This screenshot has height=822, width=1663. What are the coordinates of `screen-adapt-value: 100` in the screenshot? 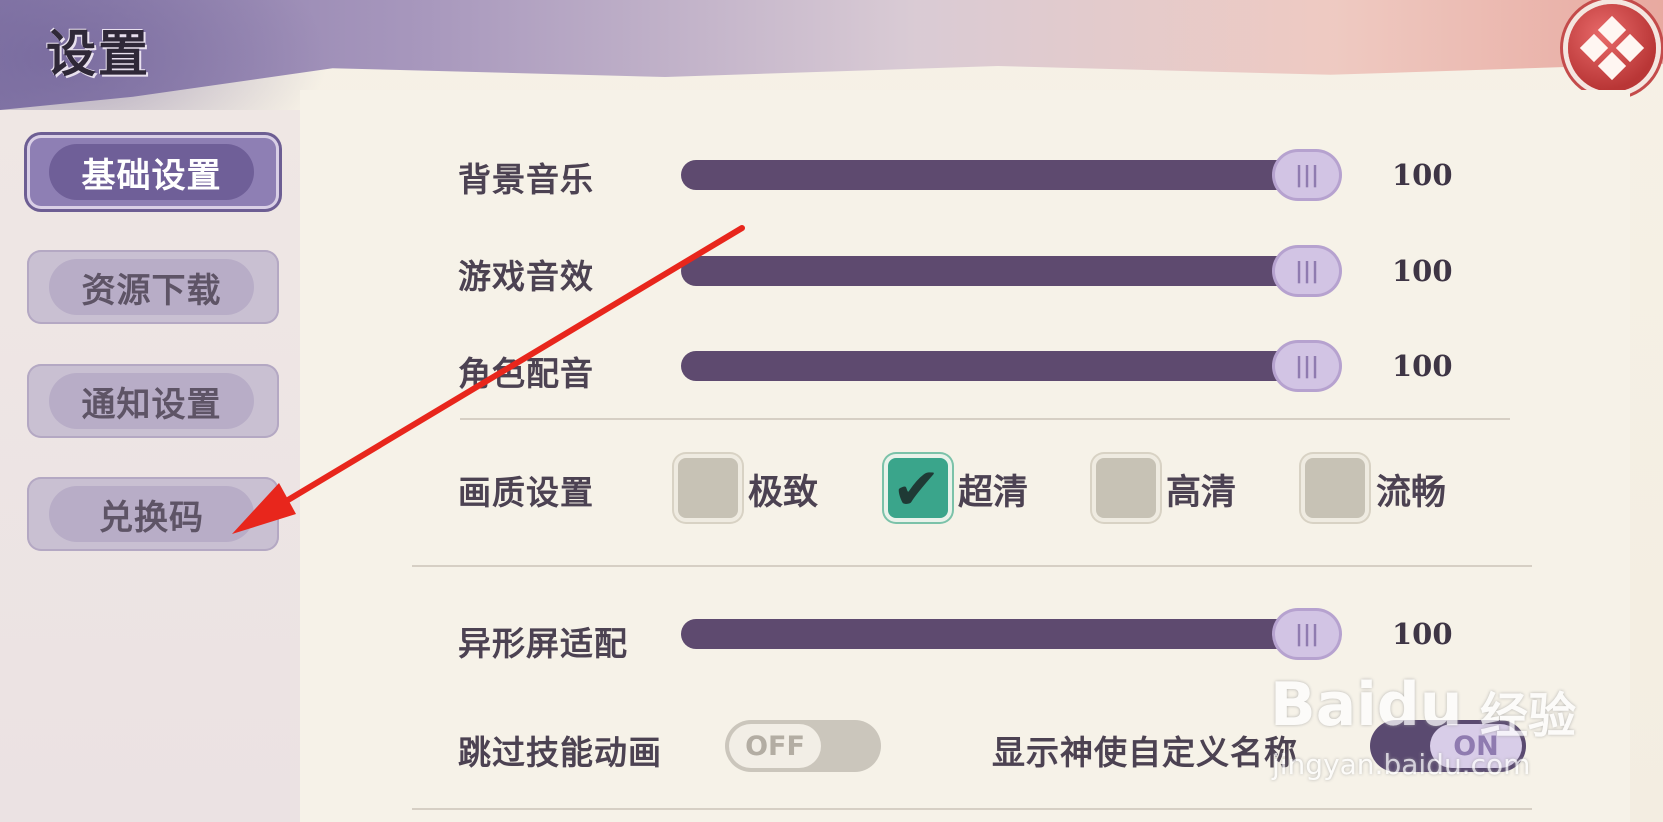 It's located at (1422, 634).